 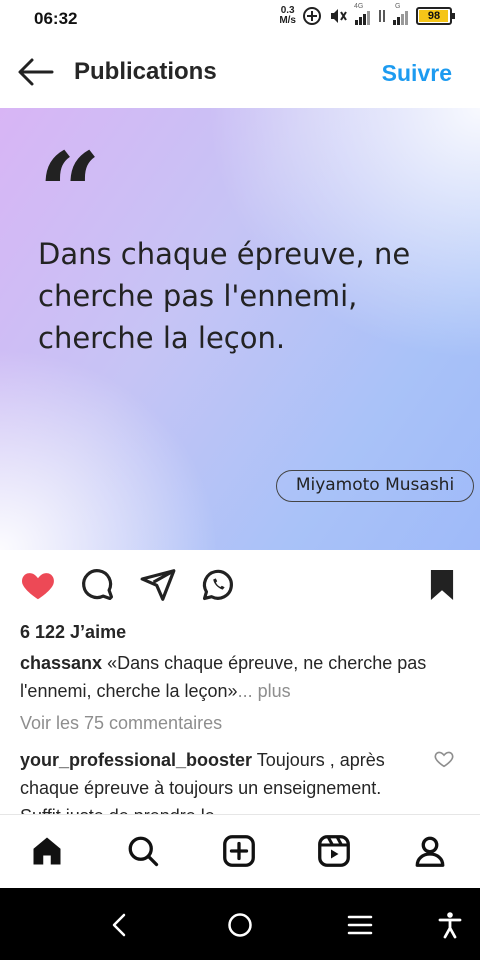 I want to click on bookmark-filled-icon, so click(x=442, y=585).